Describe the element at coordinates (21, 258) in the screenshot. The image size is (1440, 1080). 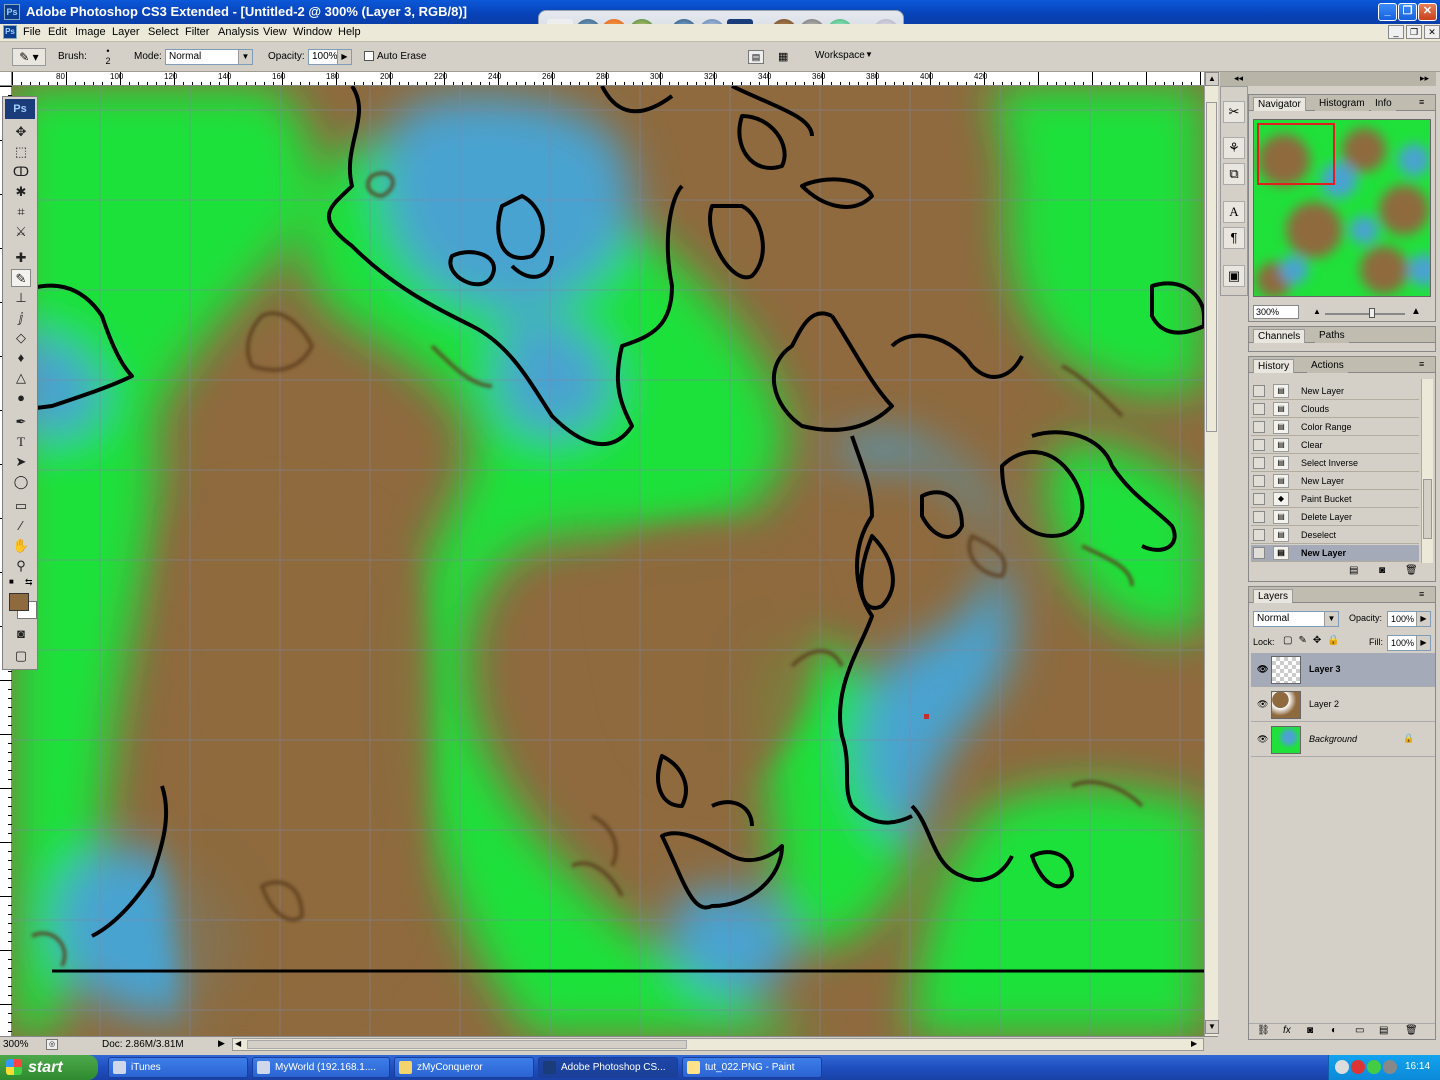
I see `healing-brush-tool-icon: ✚` at that location.